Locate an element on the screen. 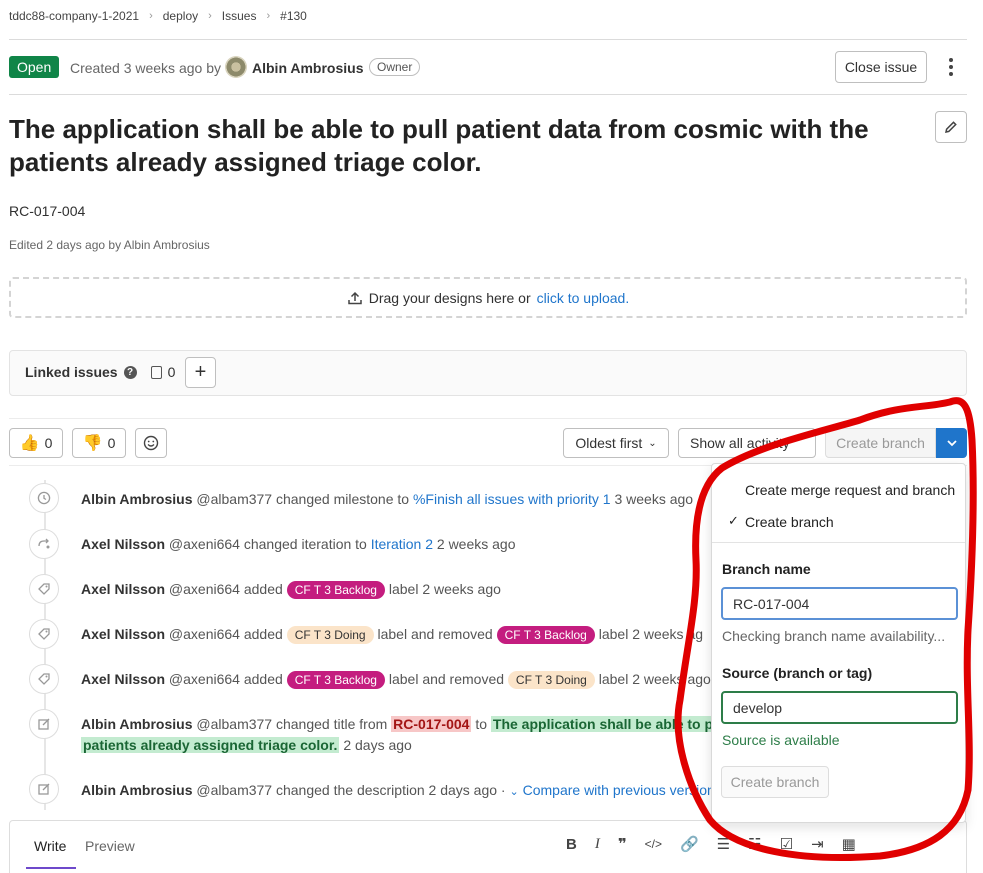  thumbs-up-button: 👍 0 is located at coordinates (36, 443).